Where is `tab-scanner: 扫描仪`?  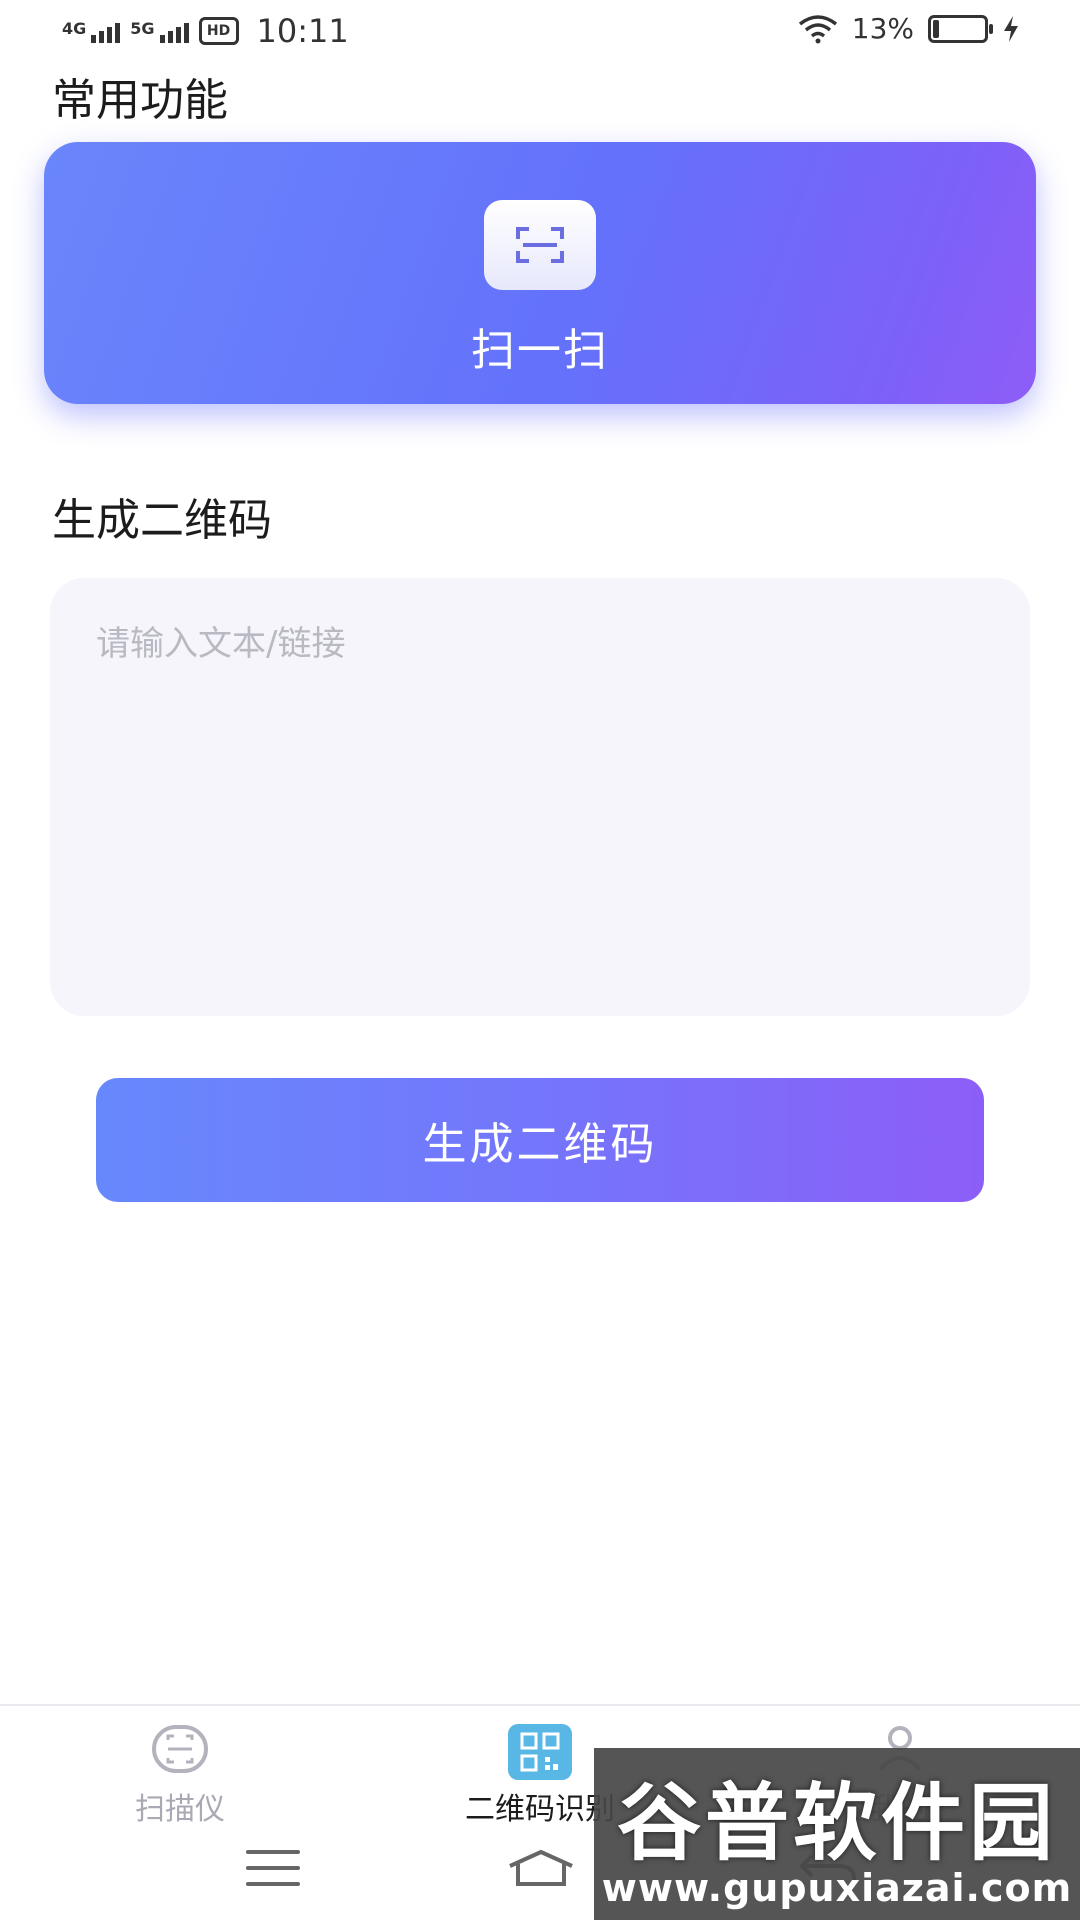 tab-scanner: 扫描仪 is located at coordinates (180, 1770).